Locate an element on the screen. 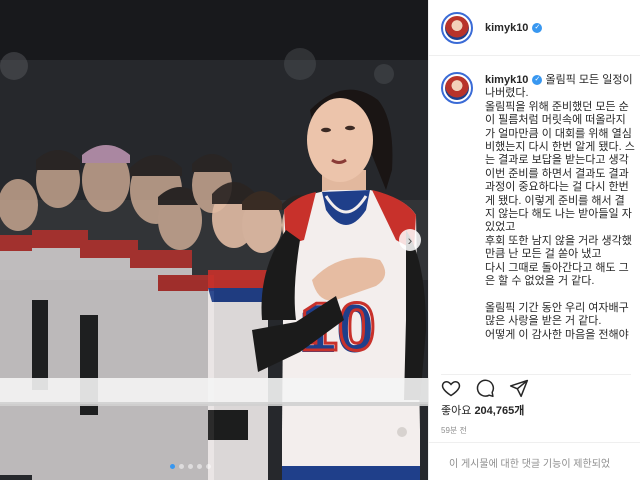 The height and width of the screenshot is (480, 640). carousel-next-button: › is located at coordinates (410, 240).